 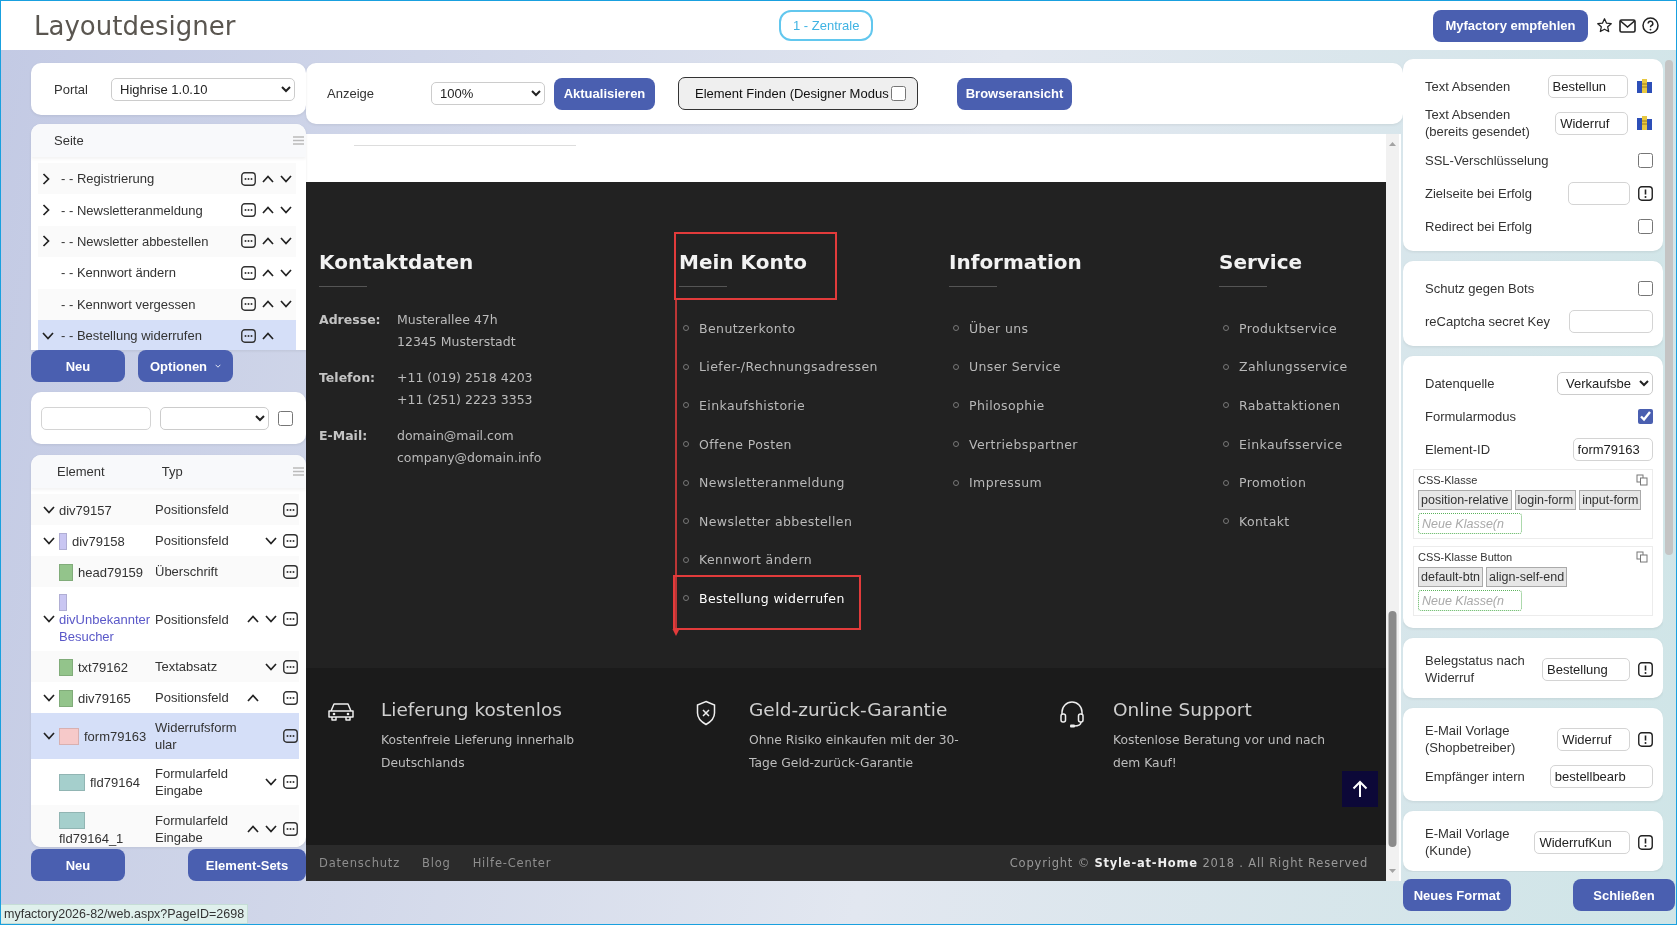 I want to click on footer-link: Hilfe-Center, so click(x=512, y=863).